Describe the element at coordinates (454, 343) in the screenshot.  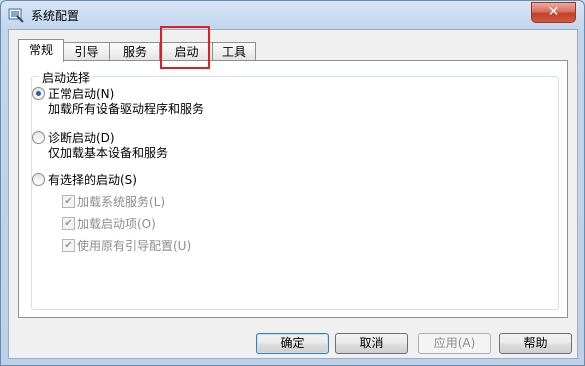
I see `apply-button: 应用(A)` at that location.